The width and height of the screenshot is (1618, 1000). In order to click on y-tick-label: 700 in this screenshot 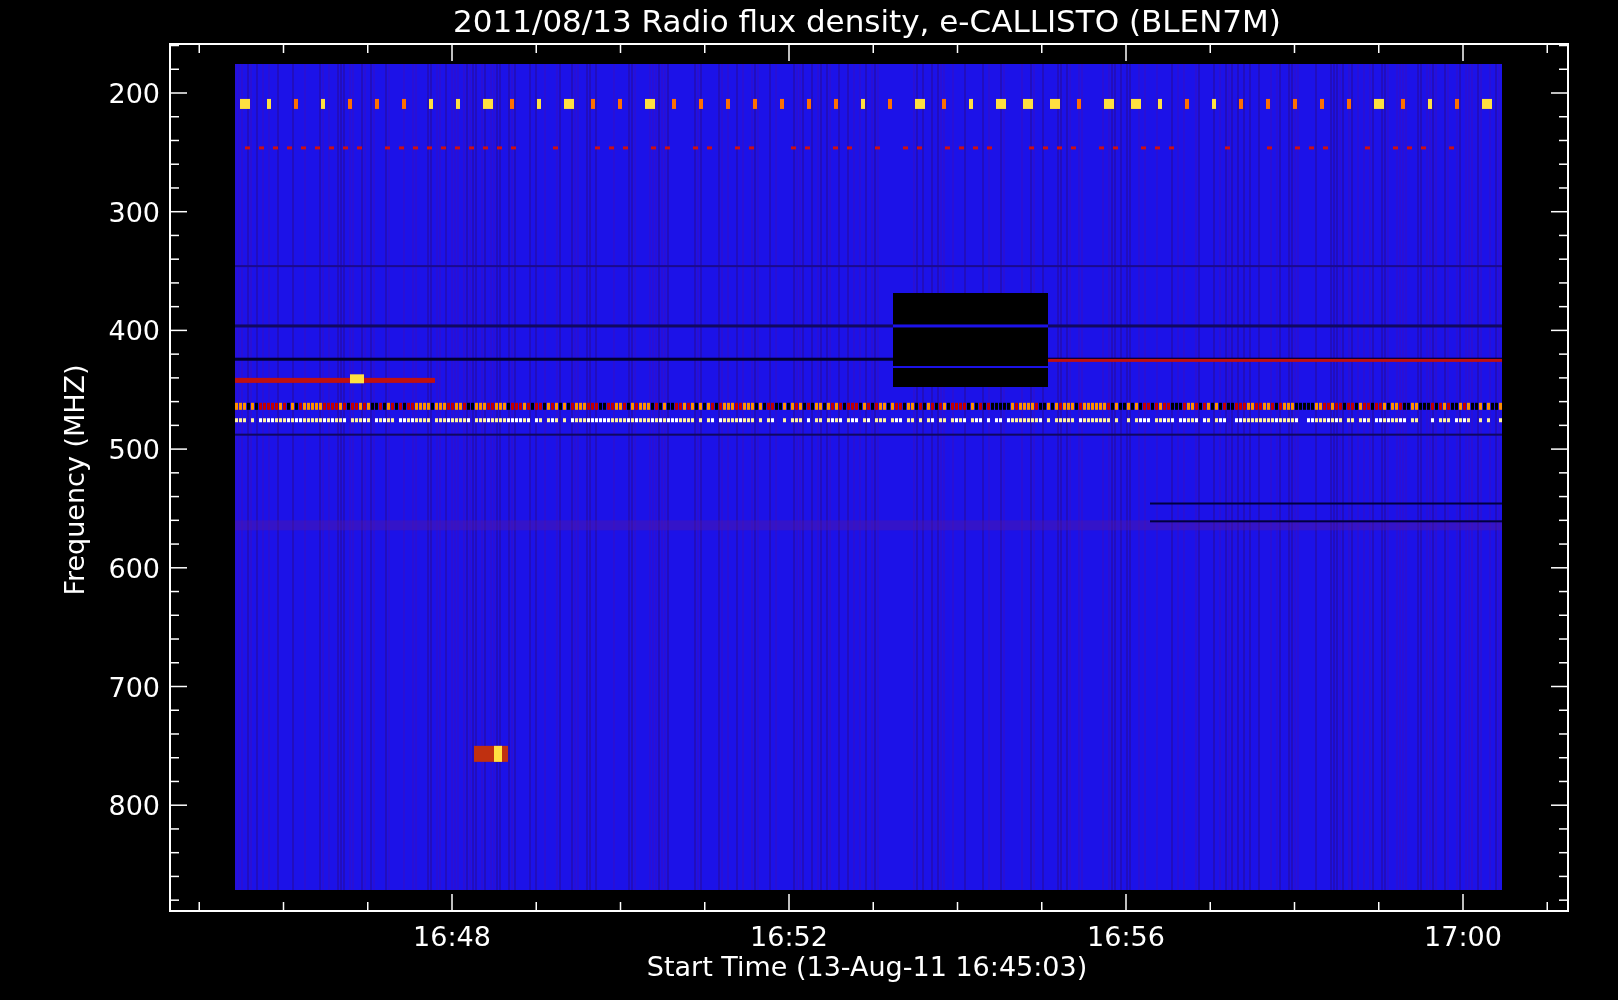, I will do `click(134, 687)`.